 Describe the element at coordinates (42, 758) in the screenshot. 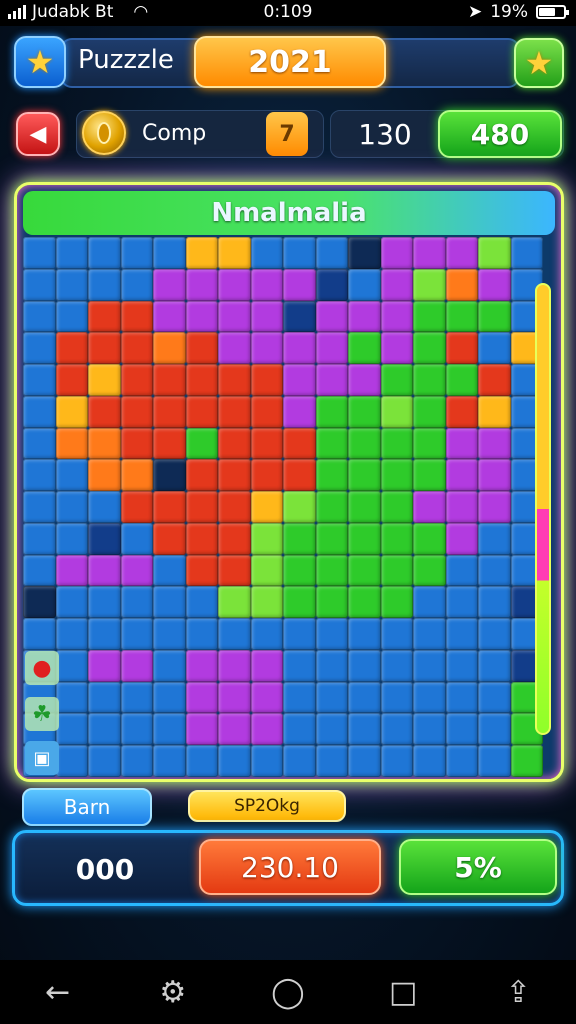

I see `image-icon: ▣` at that location.